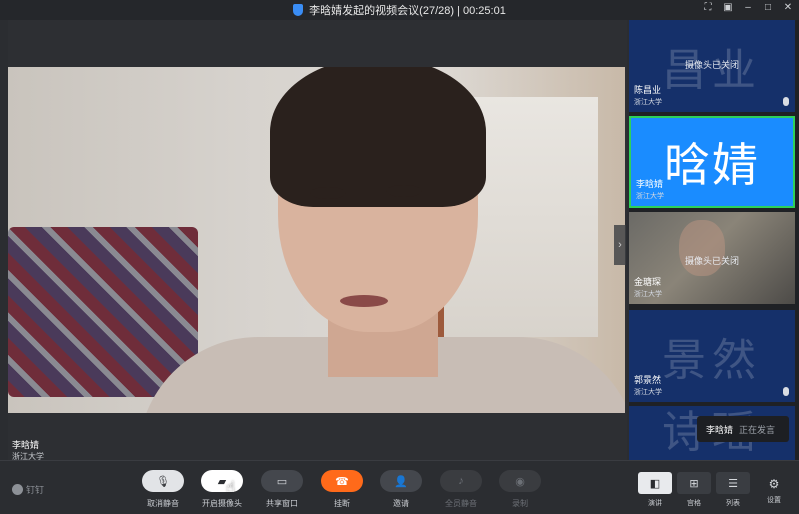 This screenshot has width=799, height=514. I want to click on speaker-layout-icon: ◧, so click(655, 483).